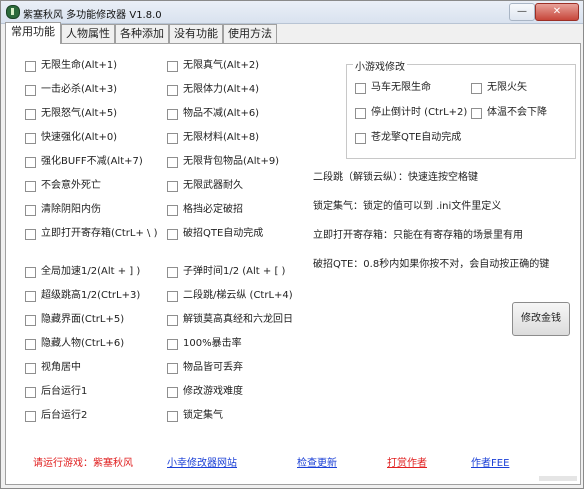 The height and width of the screenshot is (489, 584). What do you see at coordinates (64, 415) in the screenshot?
I see `checkbox-label: 后台运行2` at bounding box center [64, 415].